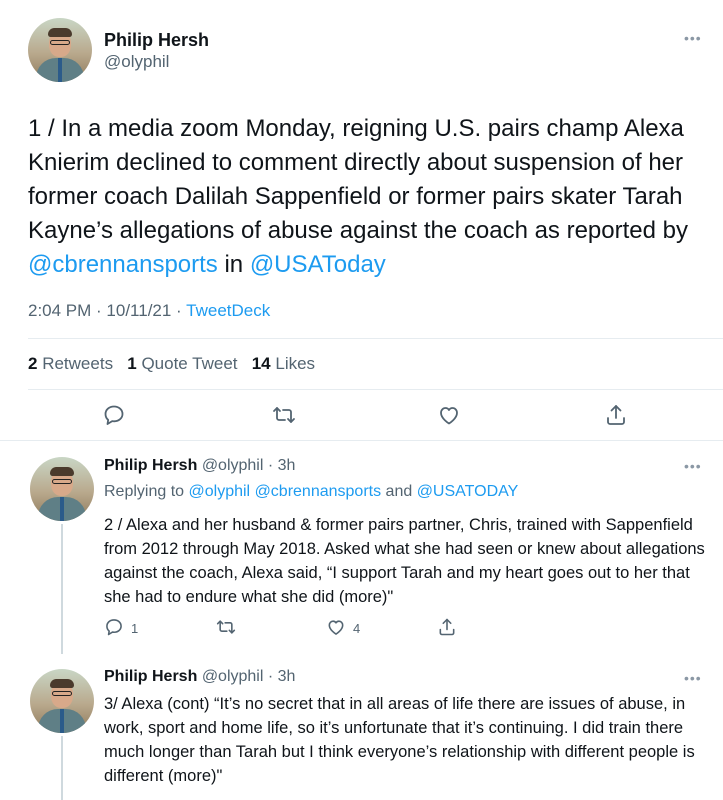 This screenshot has width=723, height=800. What do you see at coordinates (228, 310) in the screenshot?
I see `tweet-source: TweetDeck` at bounding box center [228, 310].